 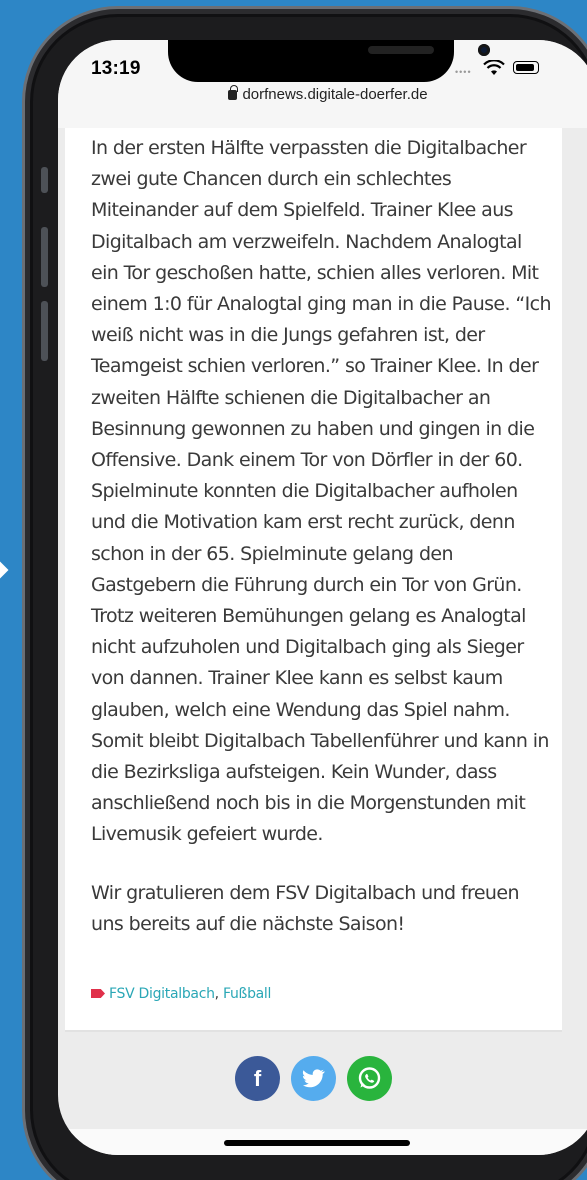 What do you see at coordinates (317, 1143) in the screenshot?
I see `home-indicator` at bounding box center [317, 1143].